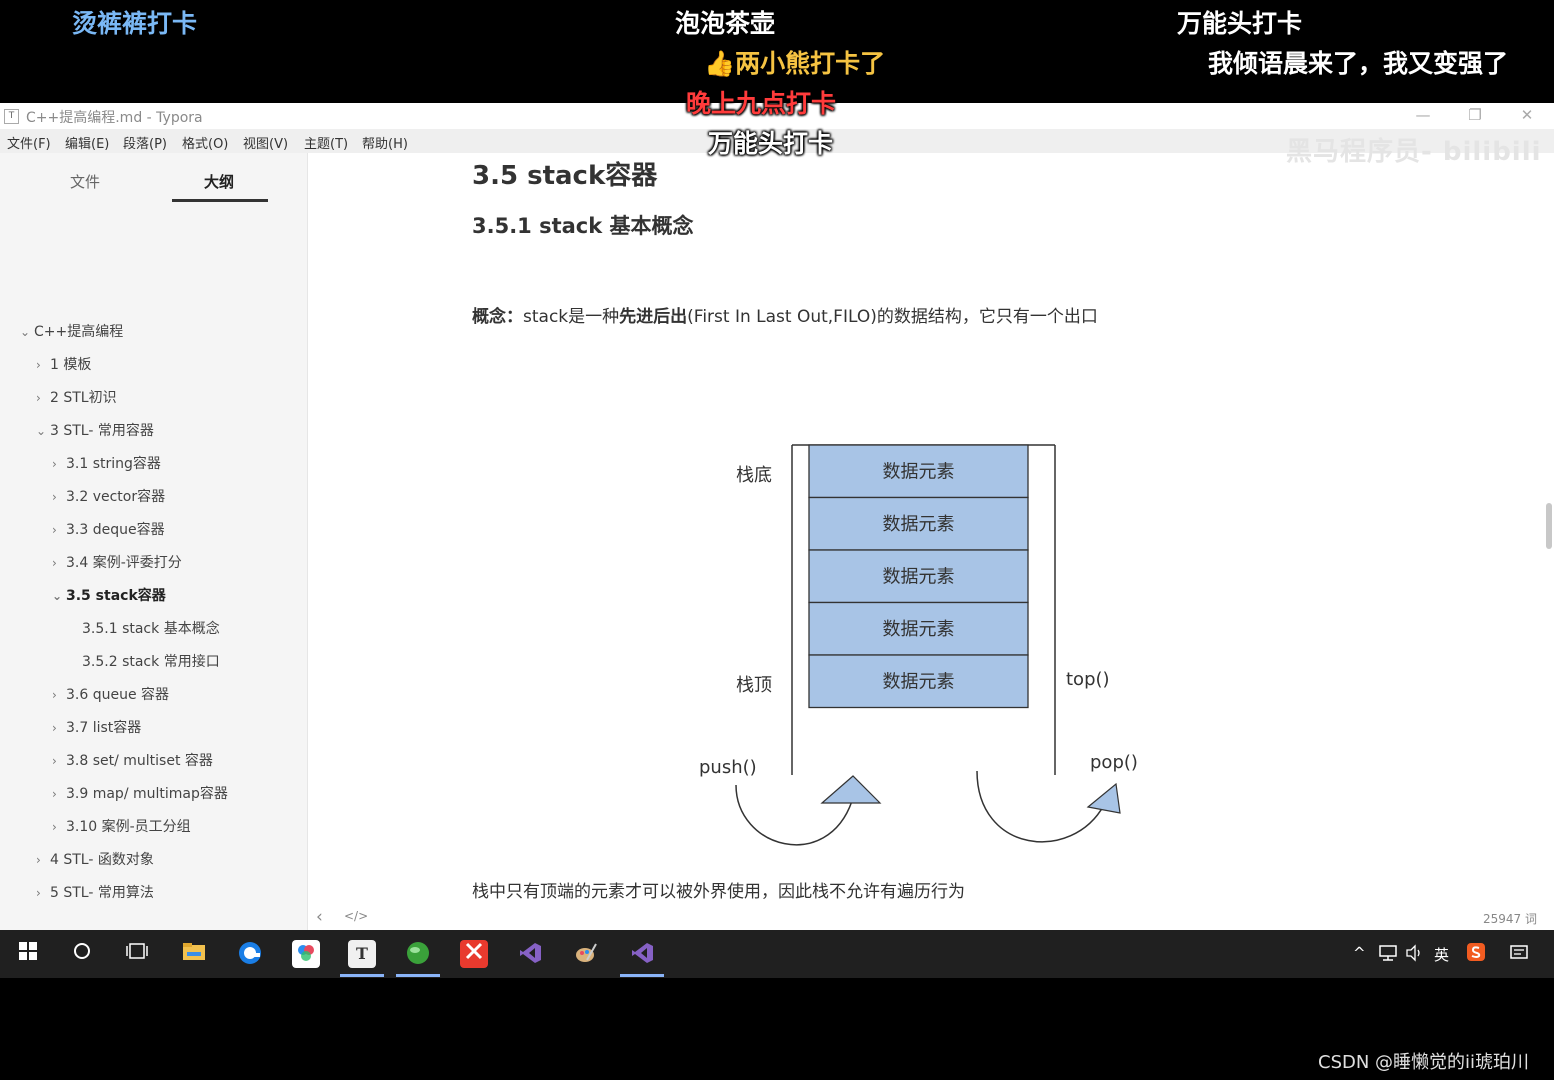 The width and height of the screenshot is (1554, 1080). What do you see at coordinates (104, 728) in the screenshot?
I see `outline-item-label: 3.7 list容器` at bounding box center [104, 728].